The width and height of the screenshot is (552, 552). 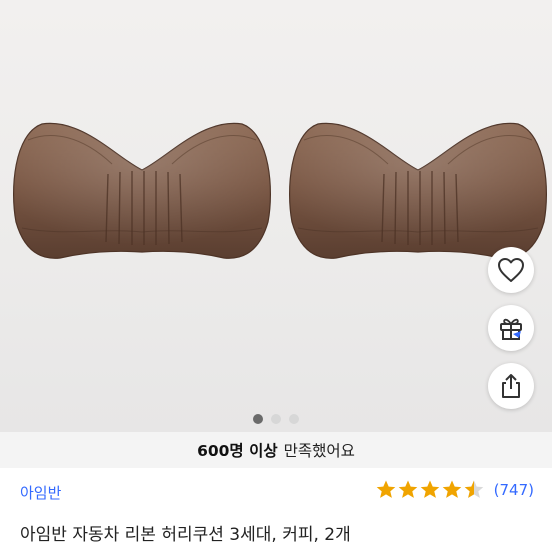 I want to click on share-button, so click(x=511, y=386).